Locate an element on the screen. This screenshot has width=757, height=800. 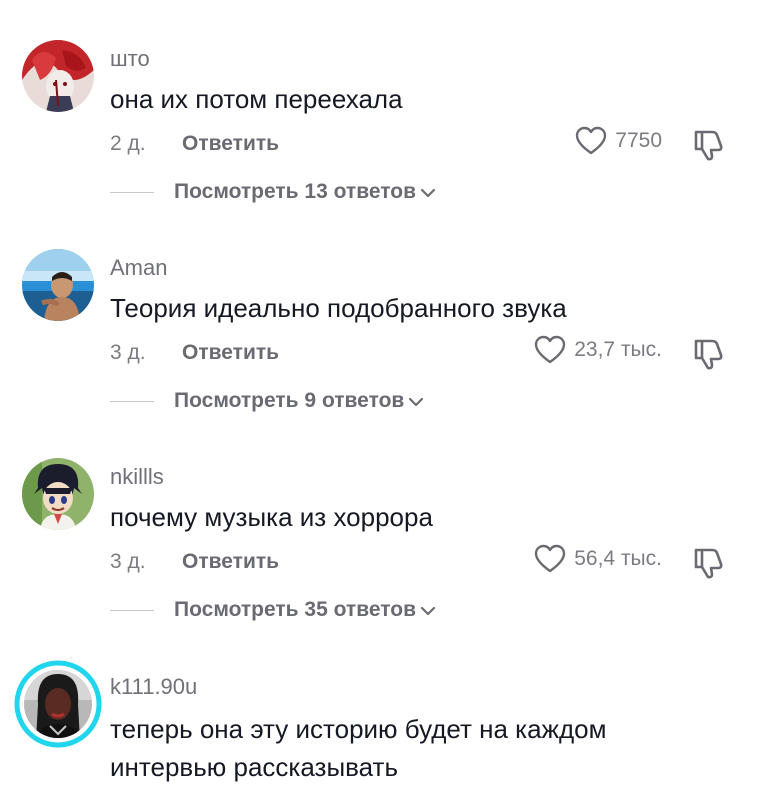
like-button: 56,4 тыс. is located at coordinates (598, 559).